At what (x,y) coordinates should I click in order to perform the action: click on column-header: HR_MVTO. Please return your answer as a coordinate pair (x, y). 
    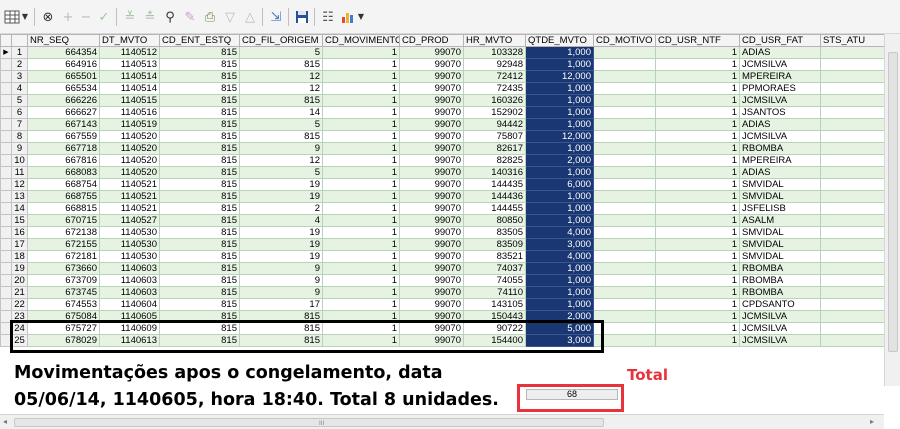
    Looking at the image, I should click on (494, 40).